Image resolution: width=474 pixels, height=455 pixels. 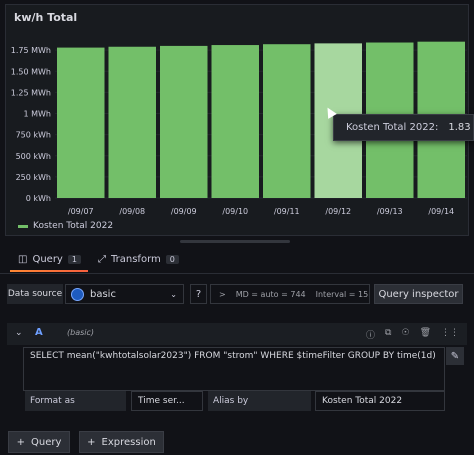 I want to click on y-tick-label: 1.25 MWh, so click(x=31, y=92).